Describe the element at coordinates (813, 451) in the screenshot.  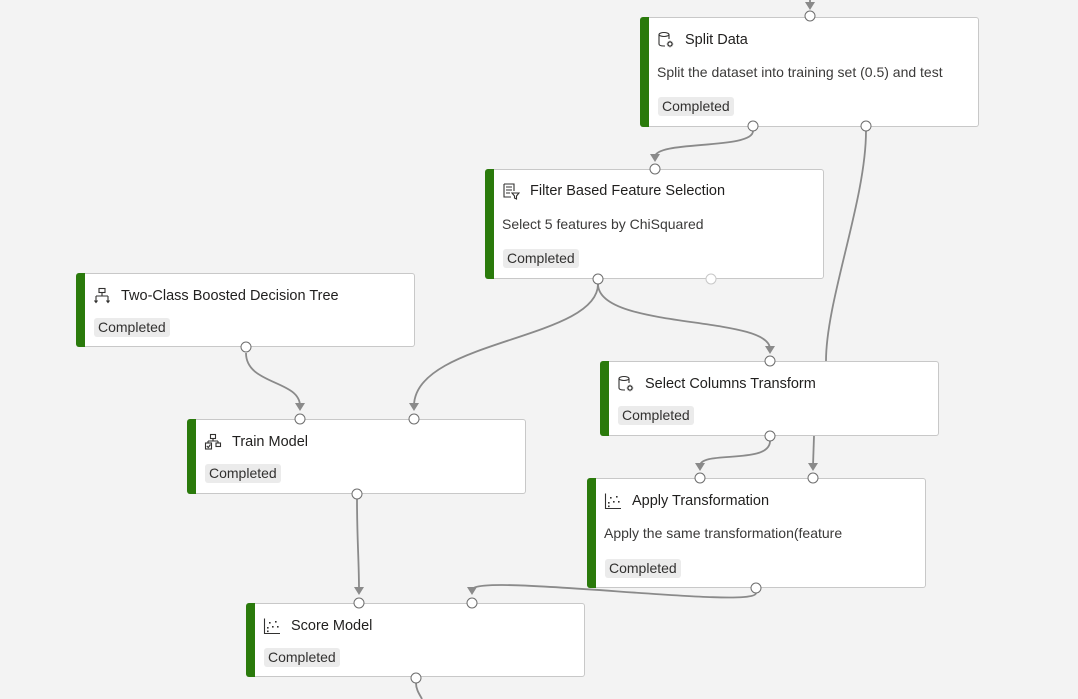
I see `edge-split-apply-lower` at that location.